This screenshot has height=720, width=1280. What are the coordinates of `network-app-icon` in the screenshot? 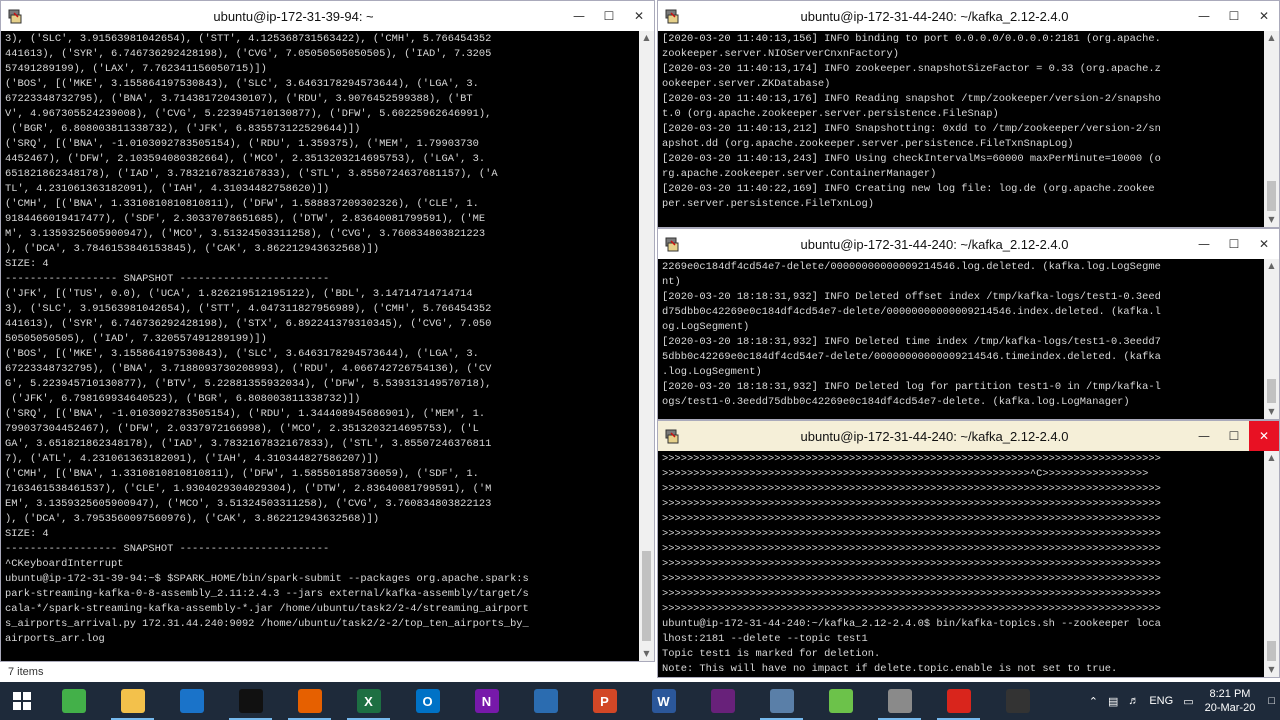 It's located at (781, 701).